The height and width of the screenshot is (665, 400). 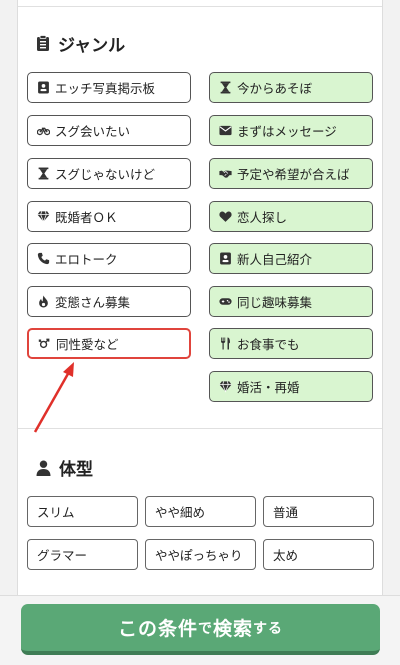 I want to click on top-divider, so click(x=200, y=6).